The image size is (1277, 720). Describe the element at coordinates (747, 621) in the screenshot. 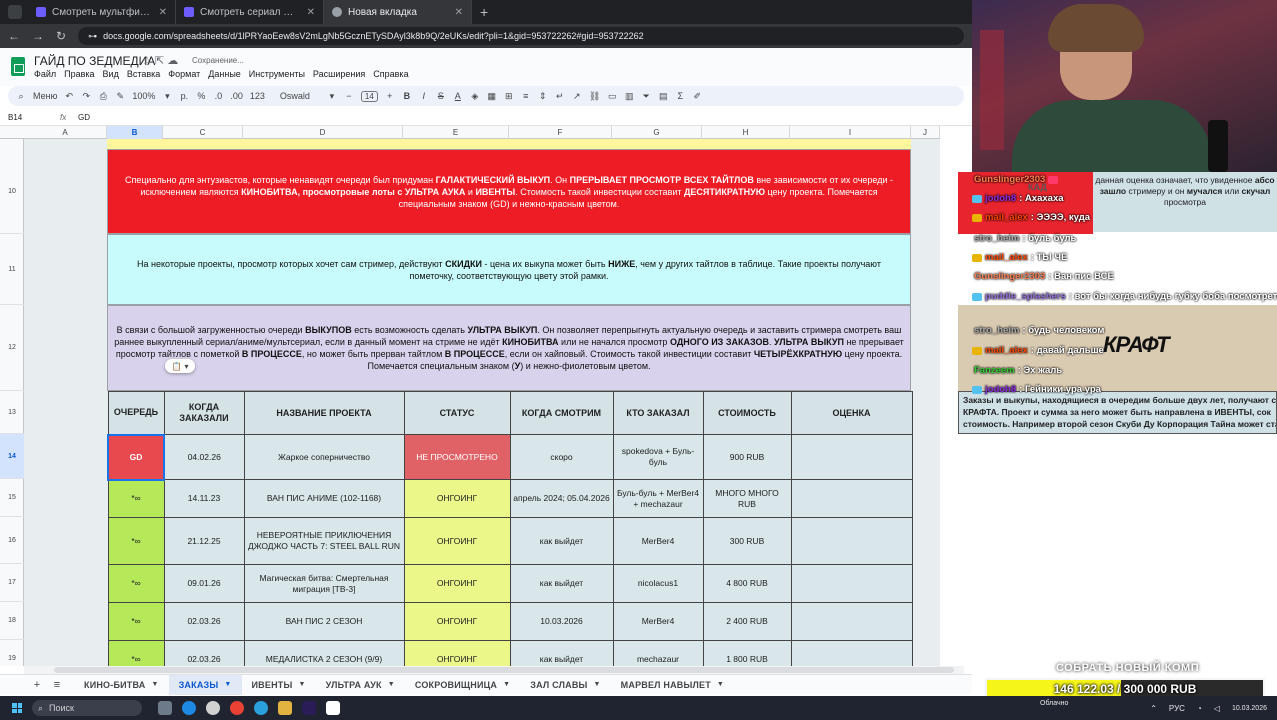

I see `cost-cell: 2 400 RUB` at that location.